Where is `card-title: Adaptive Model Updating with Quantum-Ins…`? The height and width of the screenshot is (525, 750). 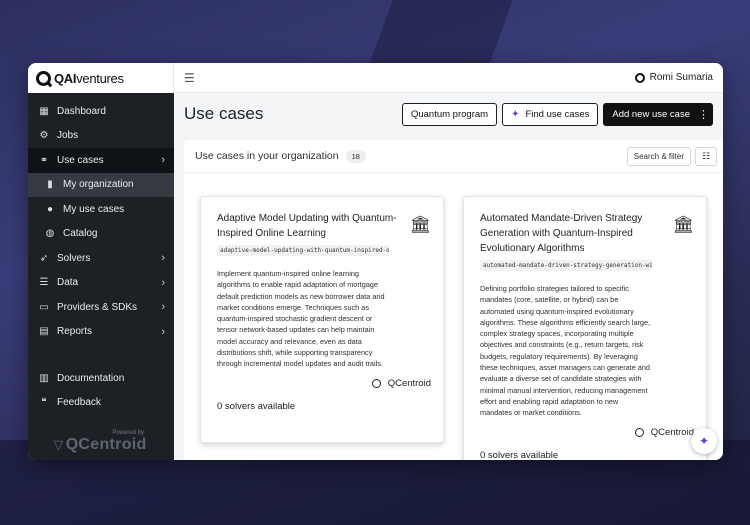
card-title: Adaptive Model Updating with Quantum-Ins… is located at coordinates (307, 226).